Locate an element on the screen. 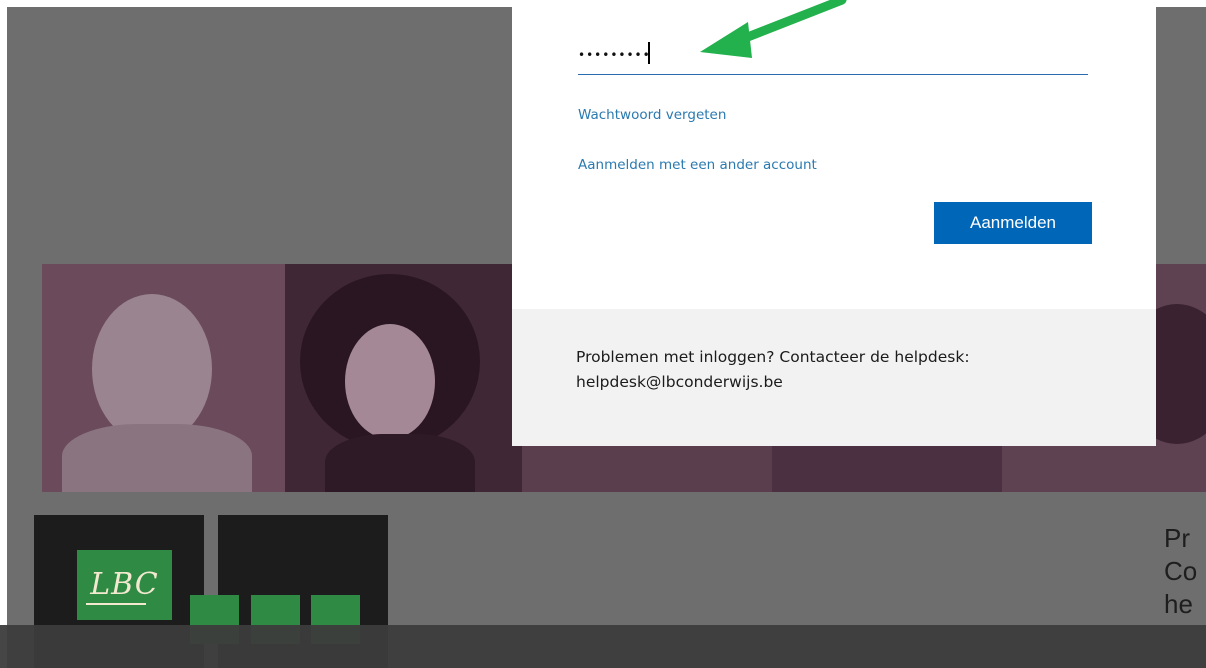  forgot-password-link: Wachtwoord vergeten is located at coordinates (652, 115).